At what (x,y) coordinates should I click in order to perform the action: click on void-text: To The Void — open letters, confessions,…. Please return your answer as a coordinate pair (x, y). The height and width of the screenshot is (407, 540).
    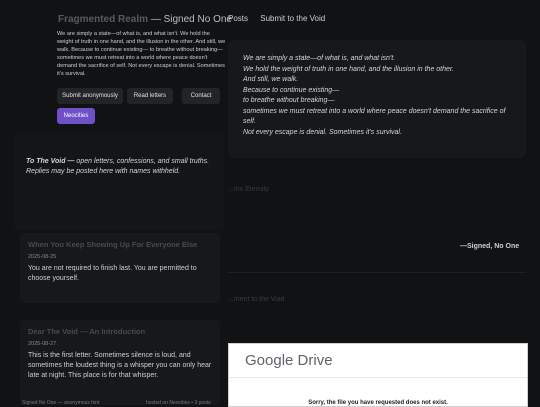
    Looking at the image, I should click on (120, 167).